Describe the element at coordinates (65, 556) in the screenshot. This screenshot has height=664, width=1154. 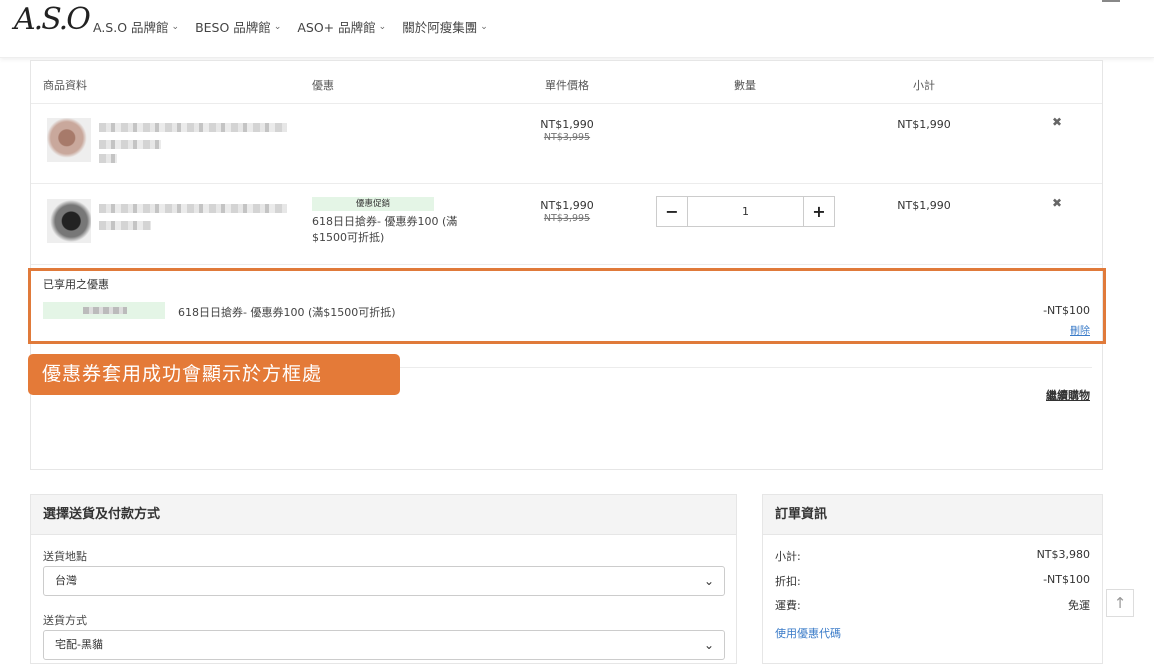
I see `location-label: 送貨地點` at that location.